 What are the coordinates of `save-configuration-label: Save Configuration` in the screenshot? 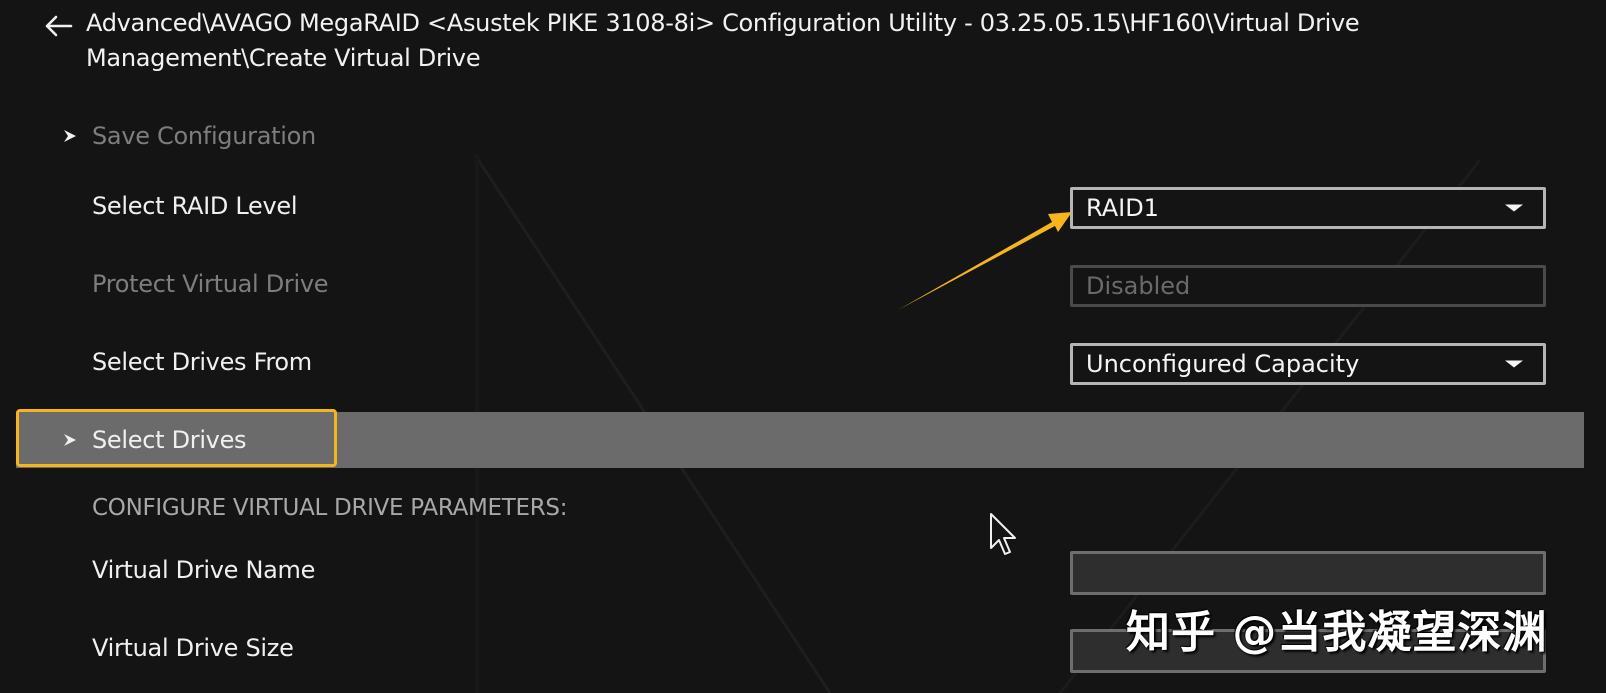 It's located at (204, 136).